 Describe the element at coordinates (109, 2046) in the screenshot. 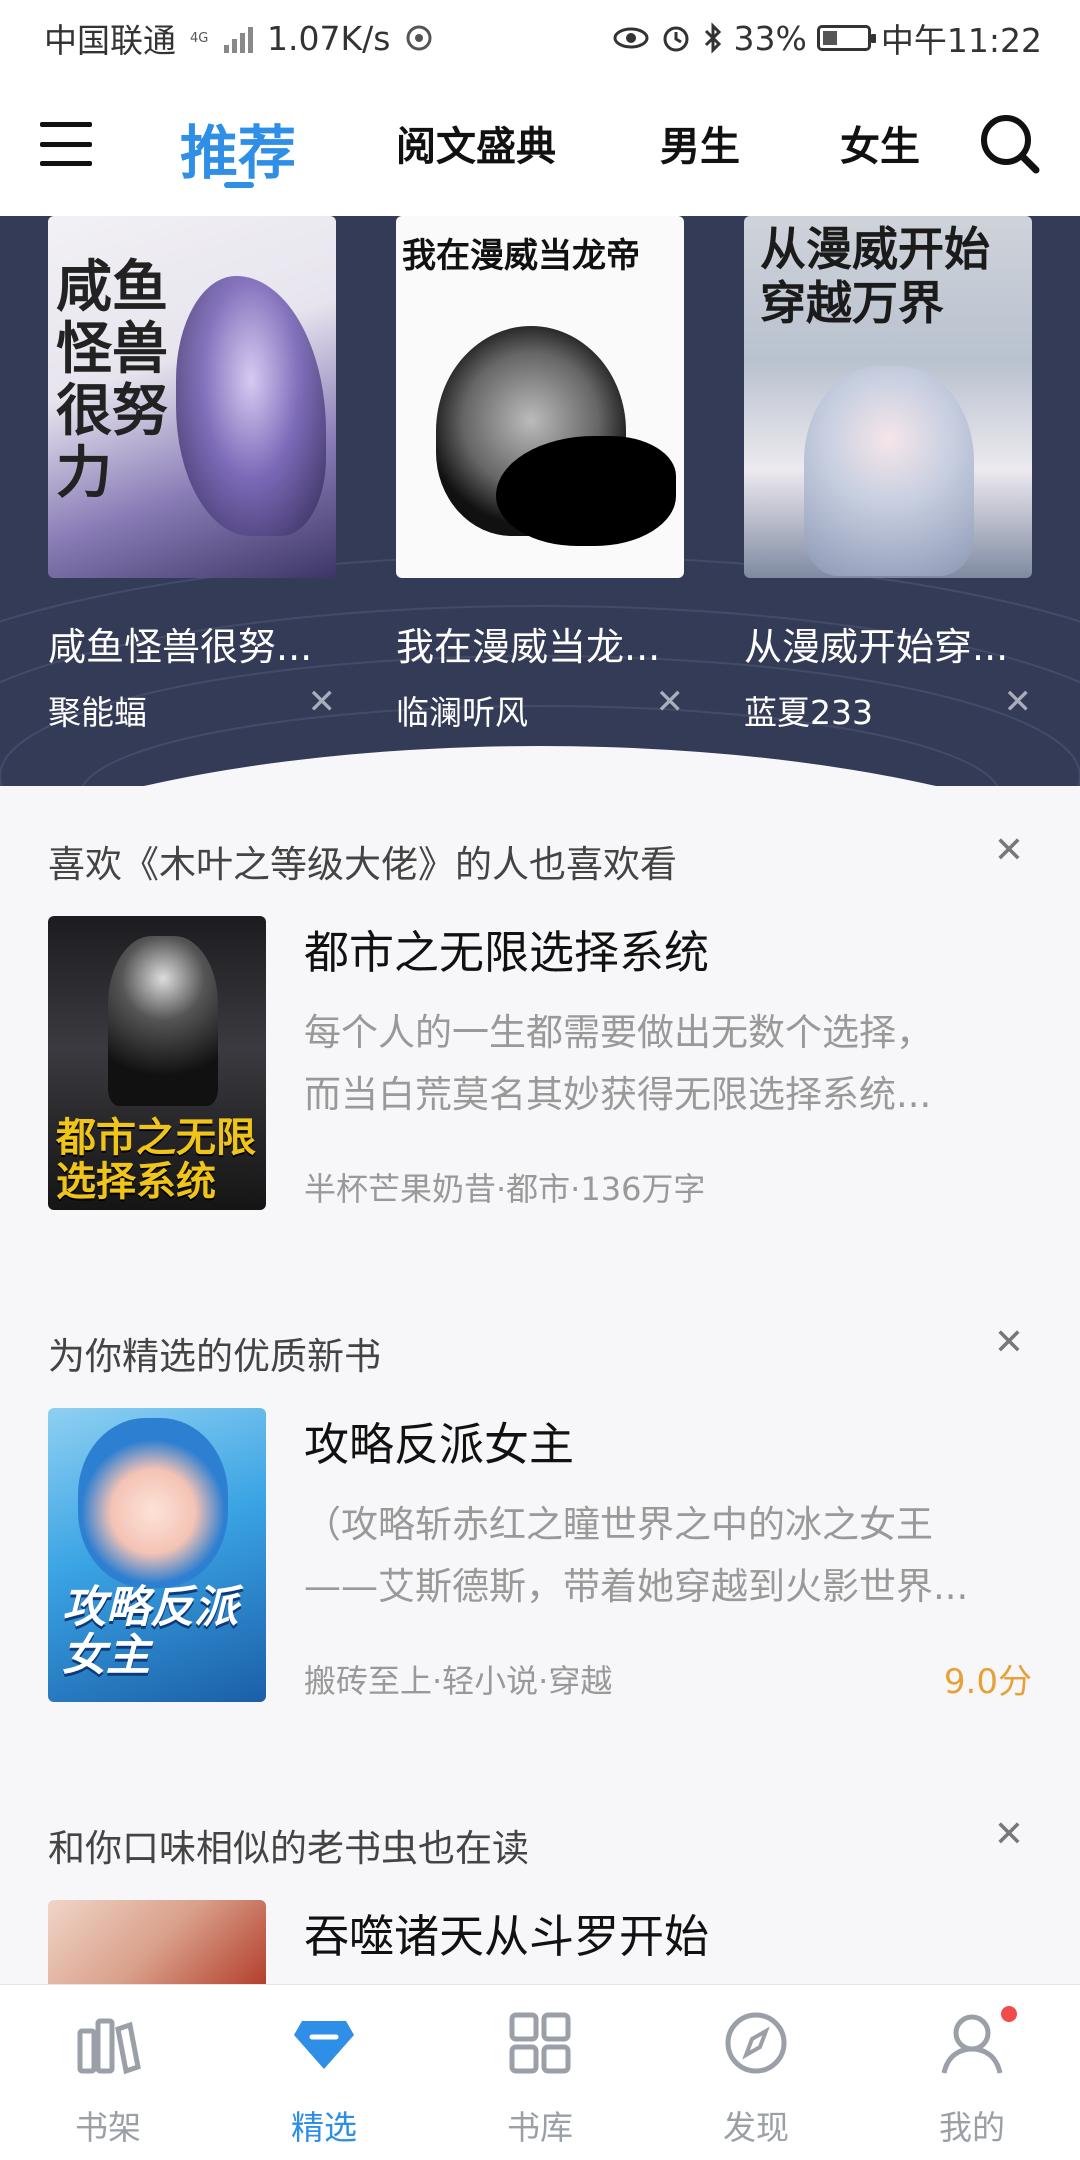

I see `bookshelf-icon` at that location.